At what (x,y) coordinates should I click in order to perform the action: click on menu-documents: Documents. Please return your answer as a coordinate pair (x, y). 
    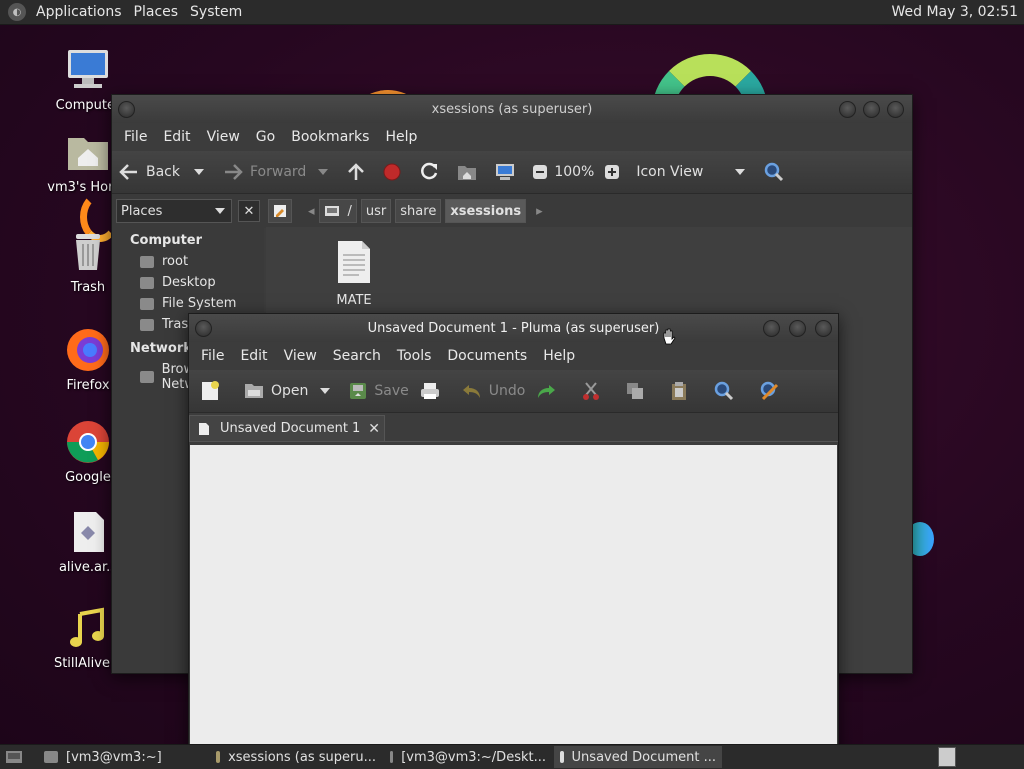
    Looking at the image, I should click on (487, 356).